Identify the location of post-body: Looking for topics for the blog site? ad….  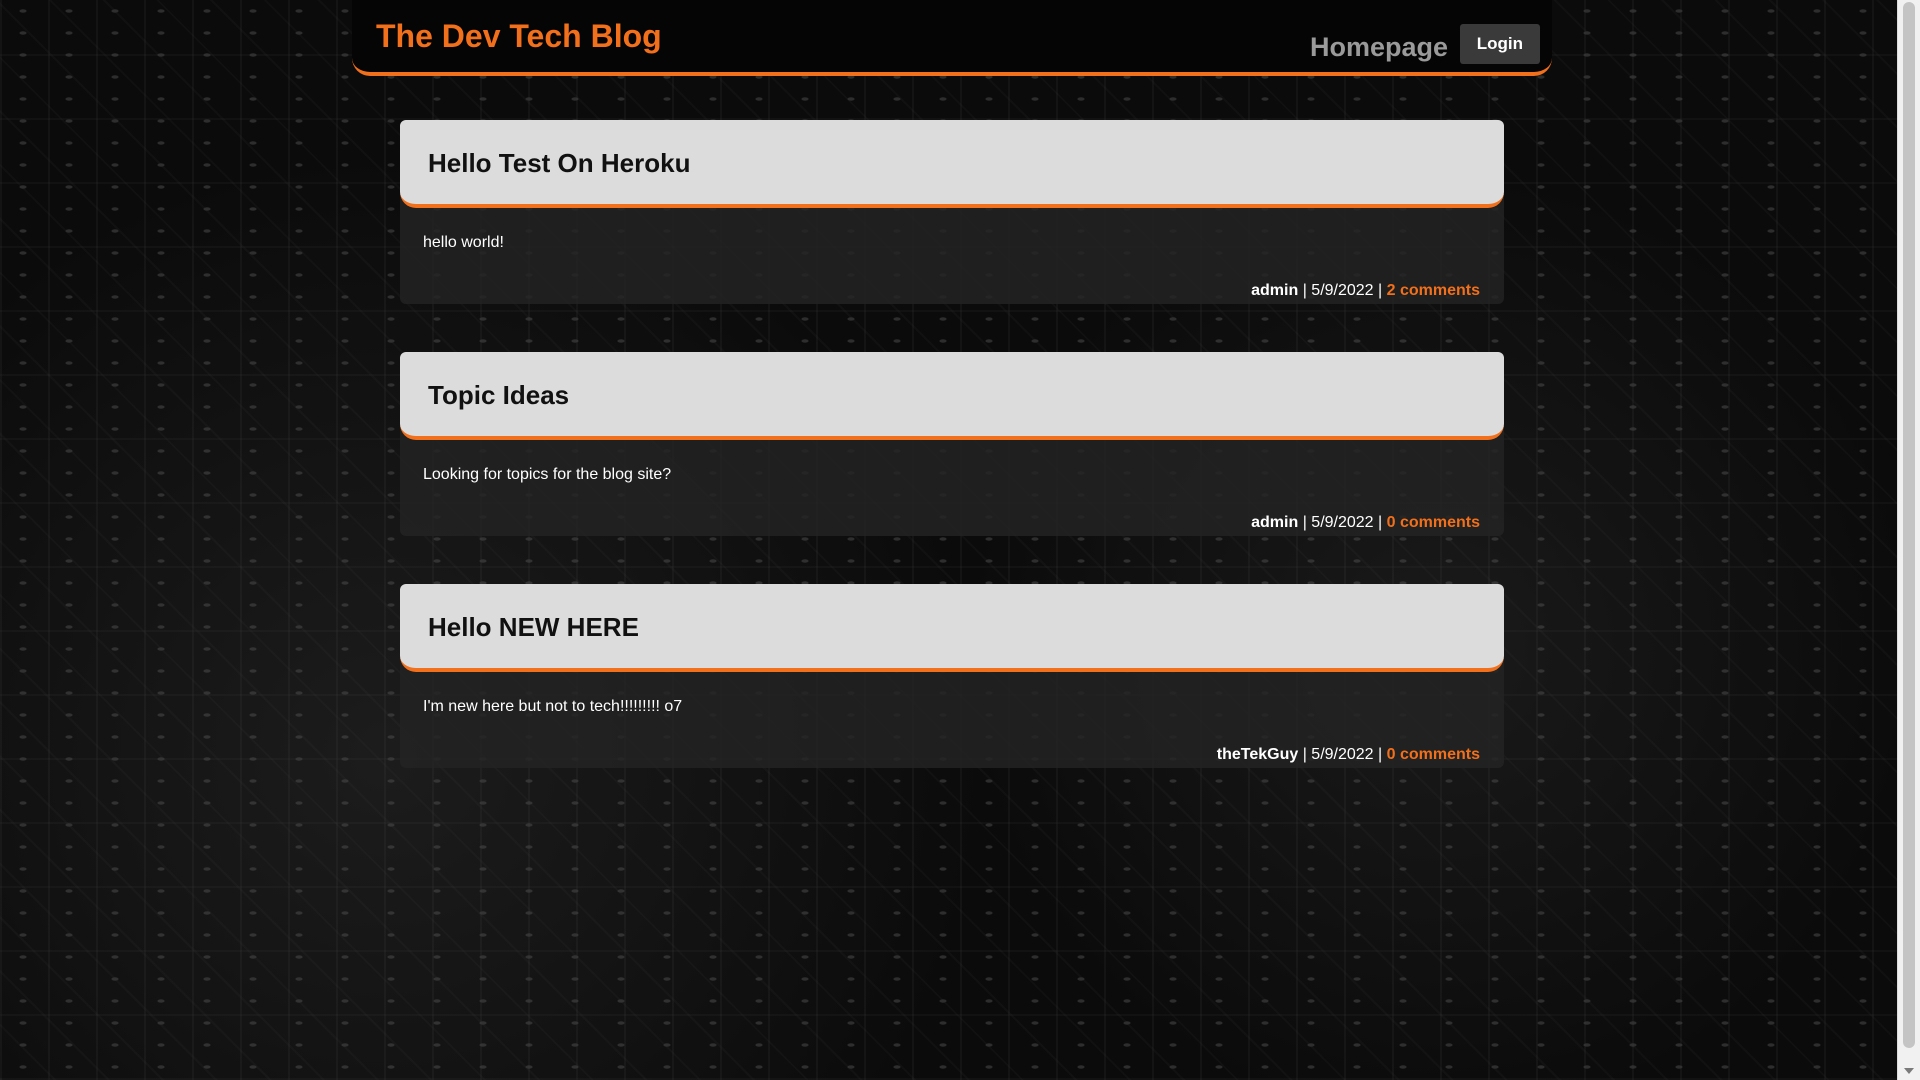
(952, 488).